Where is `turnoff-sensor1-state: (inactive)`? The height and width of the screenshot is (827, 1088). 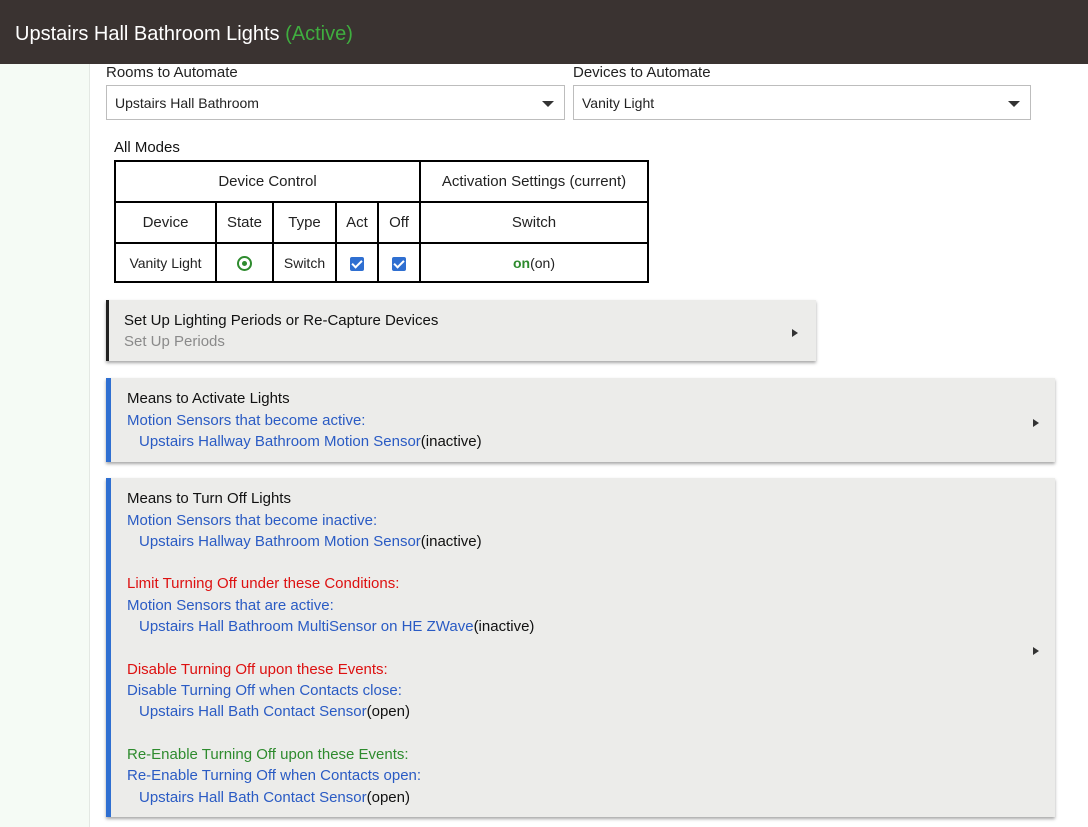
turnoff-sensor1-state: (inactive) is located at coordinates (451, 541).